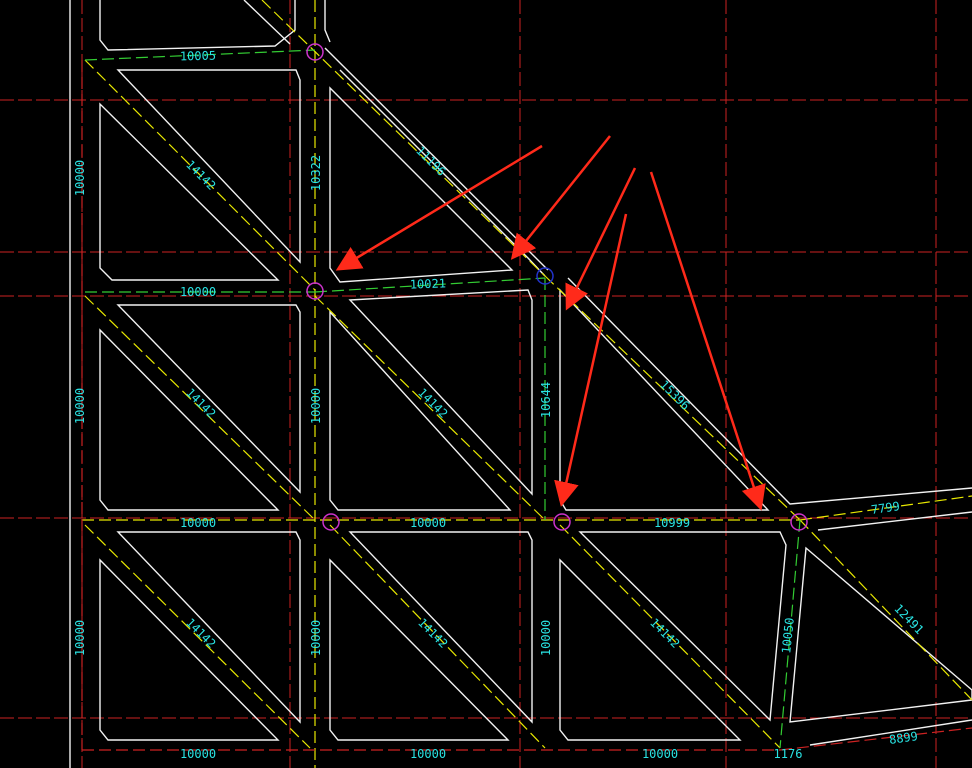  Describe the element at coordinates (197, 25) in the screenshot. I see `cell-top-left` at that location.